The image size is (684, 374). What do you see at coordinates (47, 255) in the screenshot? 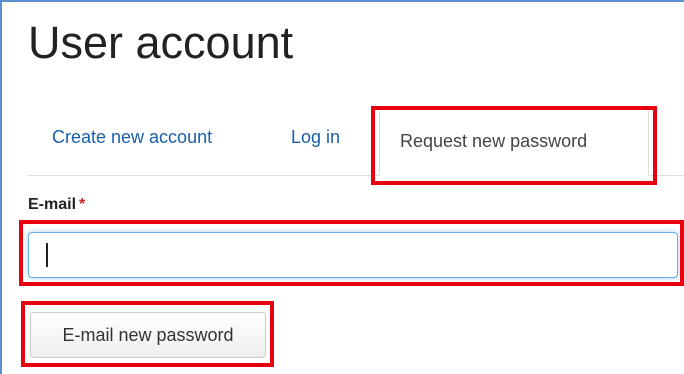
I see `text-caret` at bounding box center [47, 255].